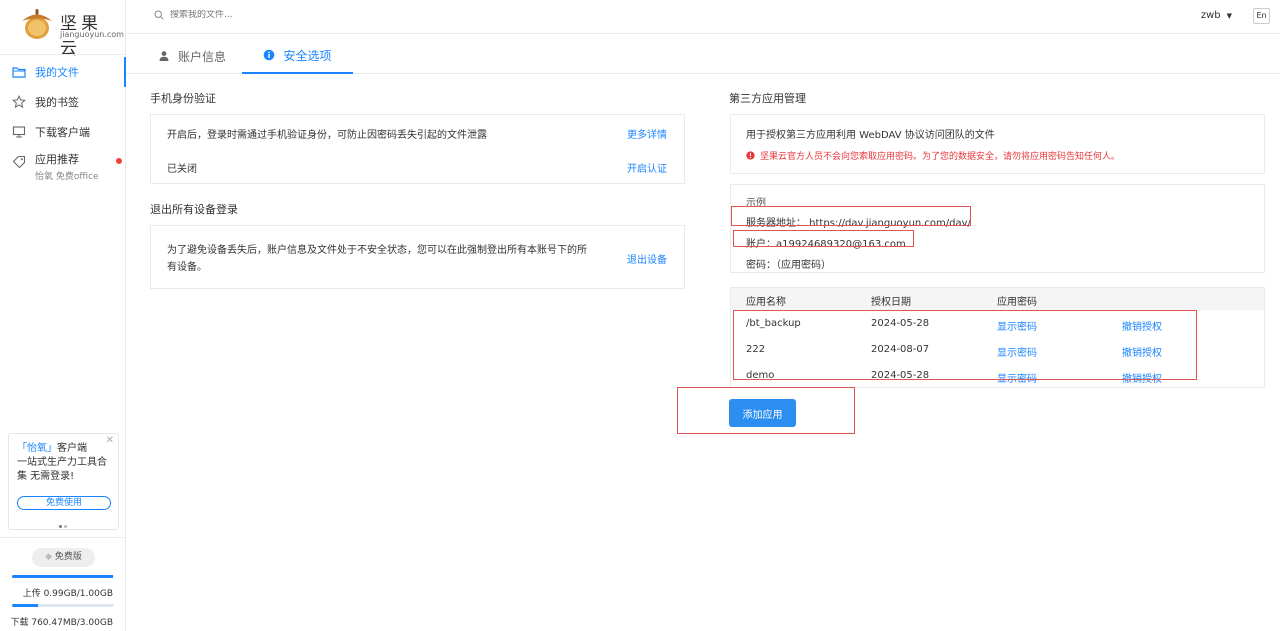 The image size is (1280, 631). What do you see at coordinates (307, 55) in the screenshot?
I see `tab-label: 安全选项` at bounding box center [307, 55].